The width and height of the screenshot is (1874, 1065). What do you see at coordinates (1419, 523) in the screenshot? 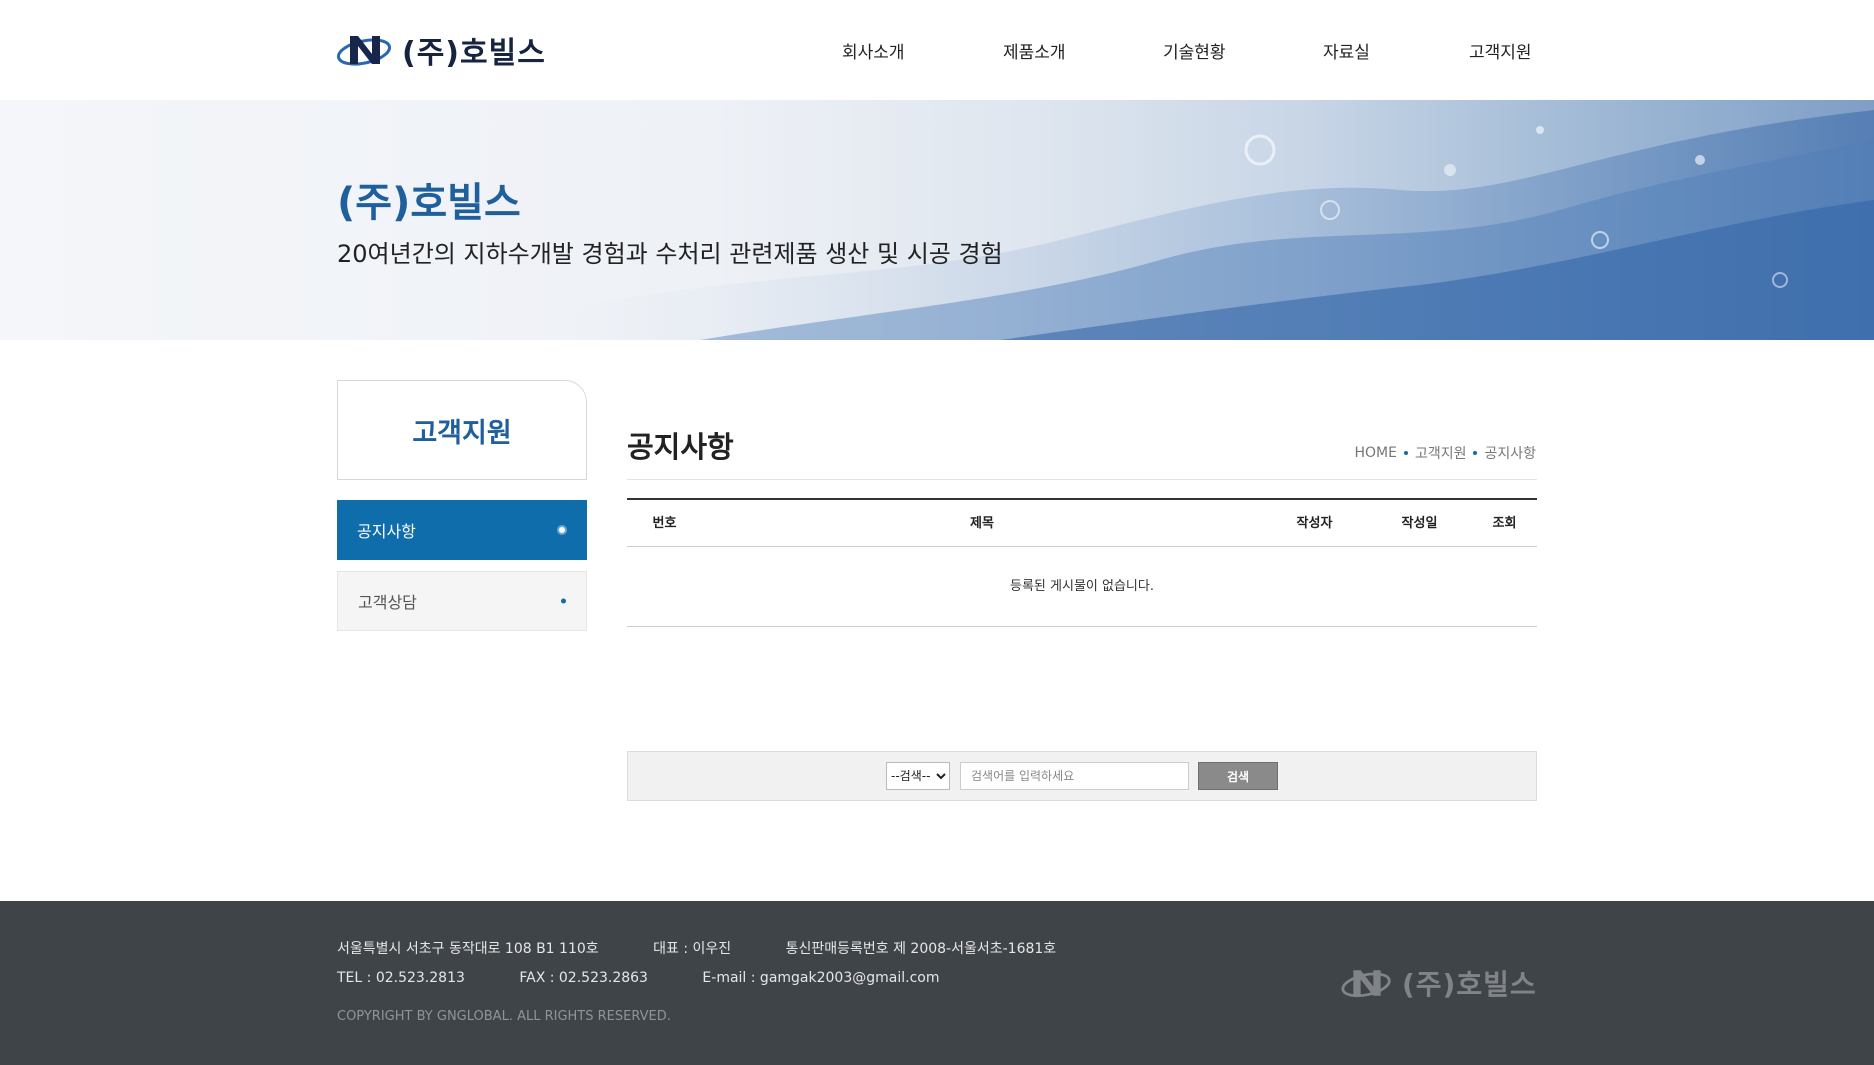
I see `column-date: 작성일` at bounding box center [1419, 523].